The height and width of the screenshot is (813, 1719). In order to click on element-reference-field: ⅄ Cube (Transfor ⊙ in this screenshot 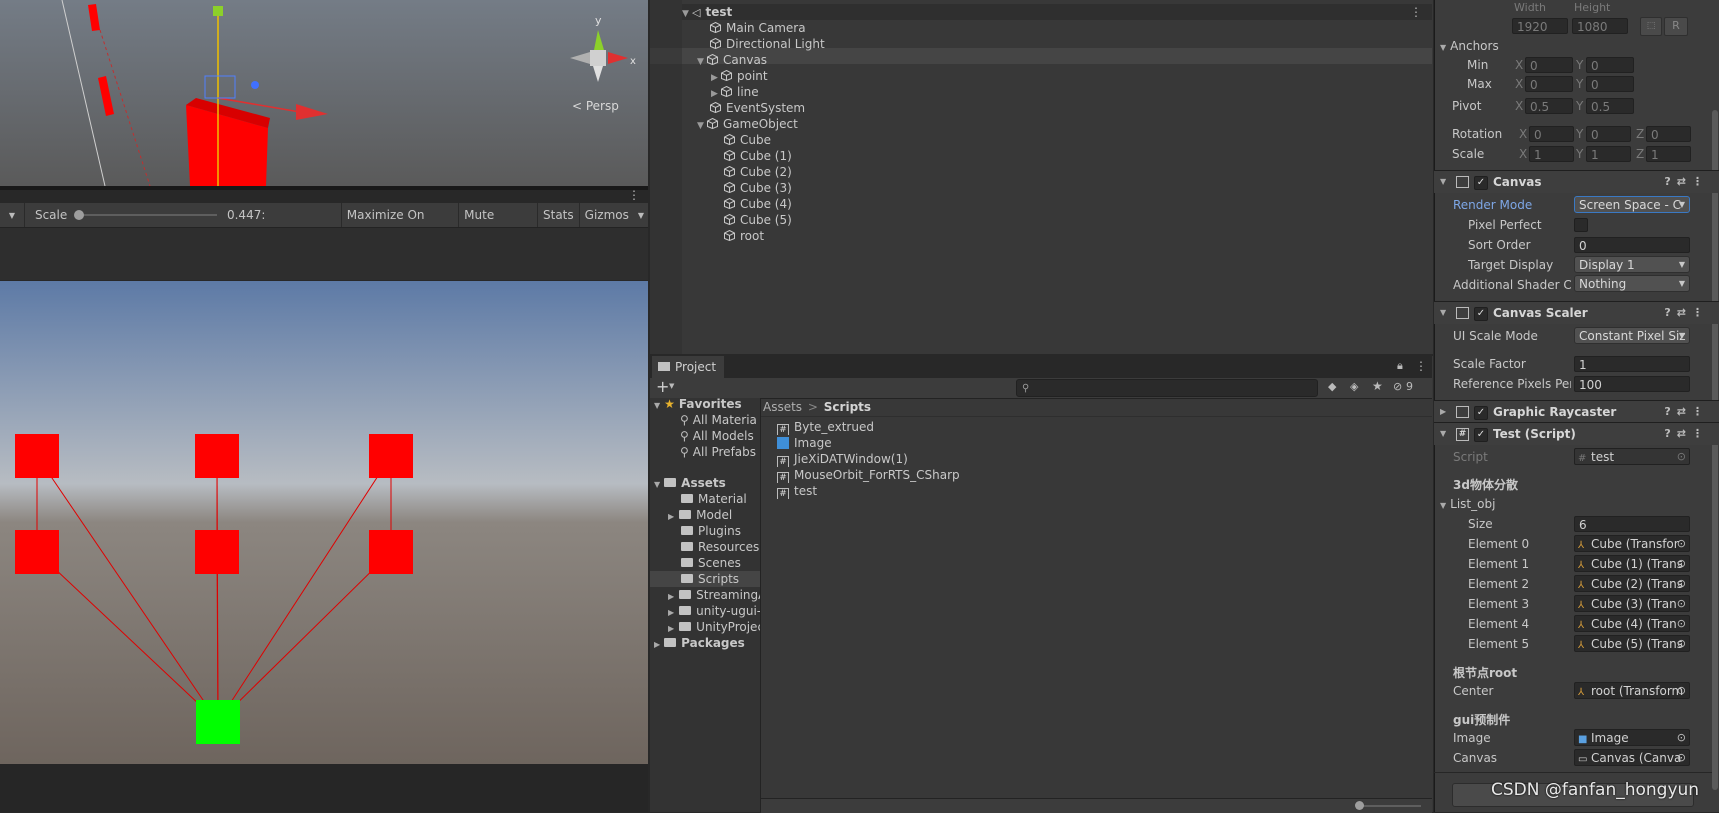, I will do `click(1632, 543)`.